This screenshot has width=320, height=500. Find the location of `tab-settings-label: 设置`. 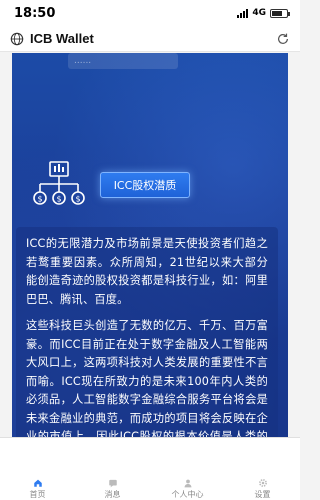

tab-settings-label: 设置 is located at coordinates (262, 494).